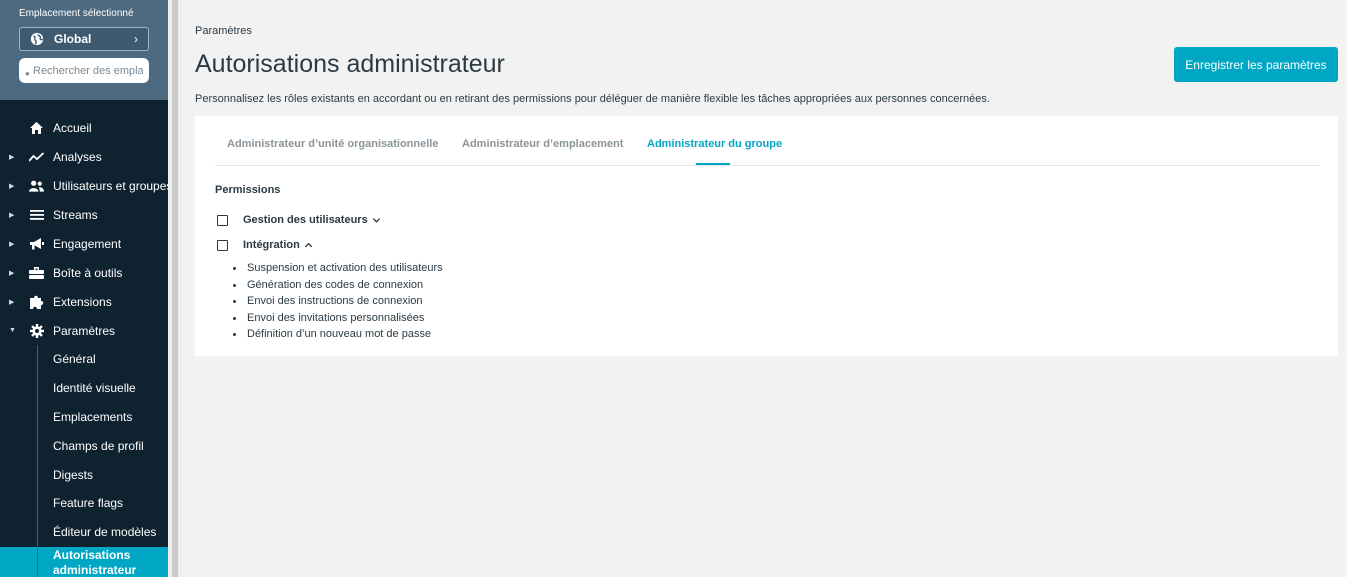 This screenshot has height=577, width=1347. Describe the element at coordinates (84, 359) in the screenshot. I see `sidebar-subitem-general: Général` at that location.